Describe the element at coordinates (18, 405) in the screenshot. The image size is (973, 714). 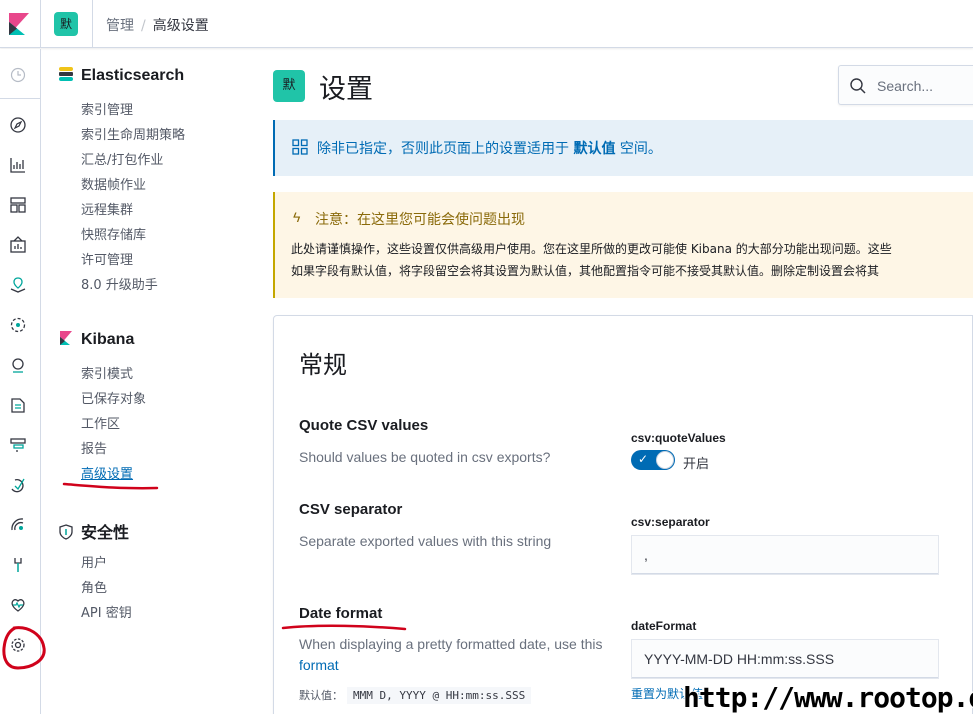
I see `logs-icon` at that location.